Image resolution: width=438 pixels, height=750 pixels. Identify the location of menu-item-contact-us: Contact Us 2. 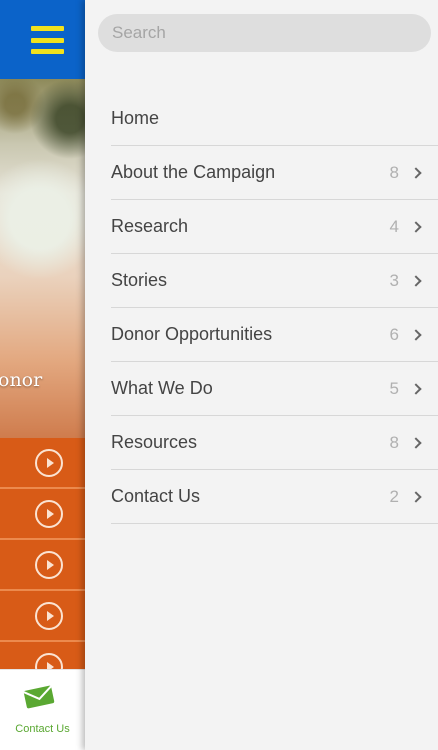
(274, 497).